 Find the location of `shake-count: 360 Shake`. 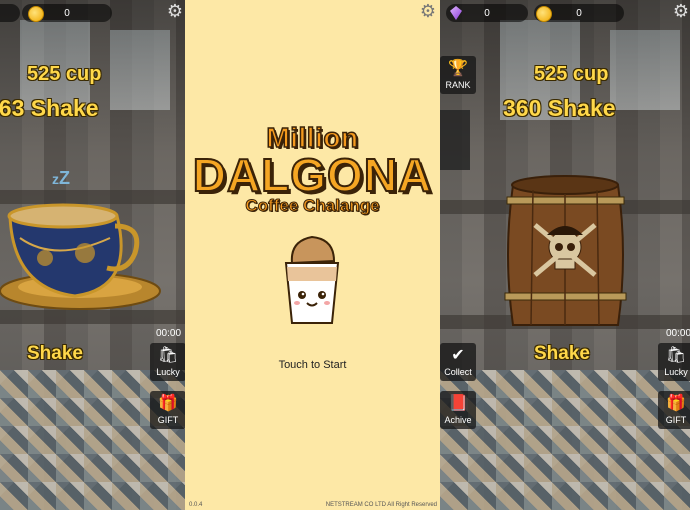

shake-count: 360 Shake is located at coordinates (559, 108).